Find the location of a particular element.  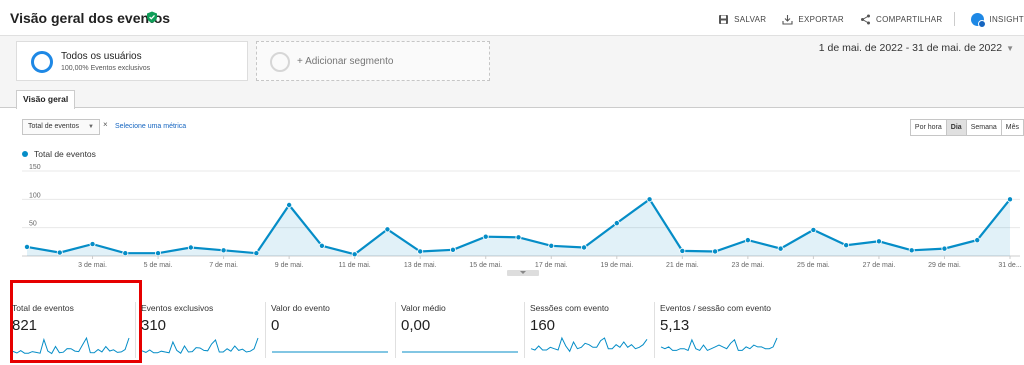

add-segment-button: + Adicionar segmento is located at coordinates (373, 61).